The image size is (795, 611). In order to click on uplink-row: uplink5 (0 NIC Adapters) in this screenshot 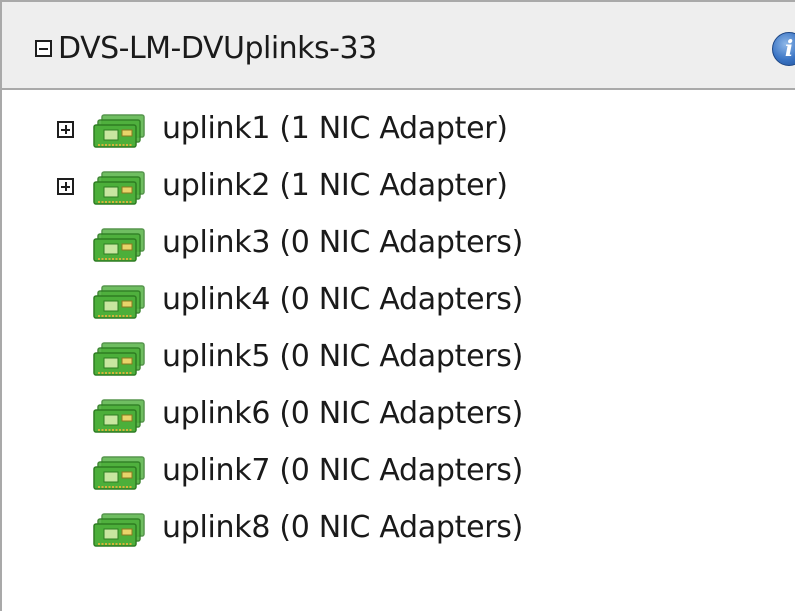, I will do `click(398, 358)`.